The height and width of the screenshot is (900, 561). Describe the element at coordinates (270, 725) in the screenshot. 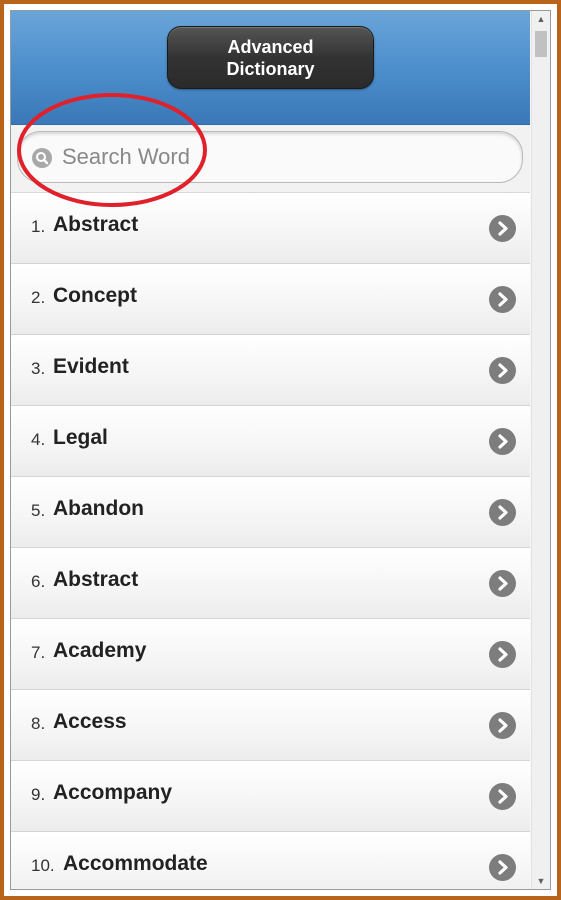

I see `list-item: 8. Access` at that location.